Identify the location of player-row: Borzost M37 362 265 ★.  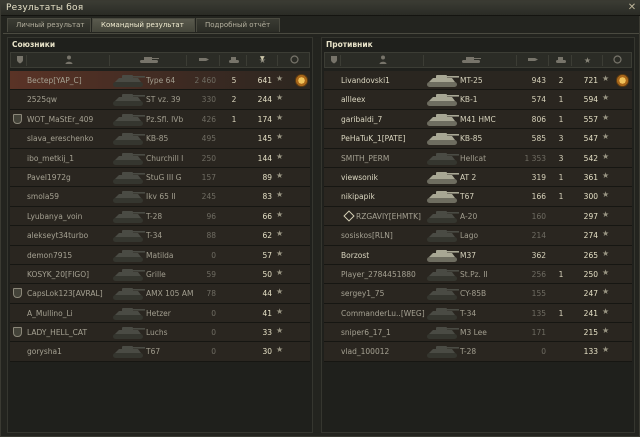
(478, 255).